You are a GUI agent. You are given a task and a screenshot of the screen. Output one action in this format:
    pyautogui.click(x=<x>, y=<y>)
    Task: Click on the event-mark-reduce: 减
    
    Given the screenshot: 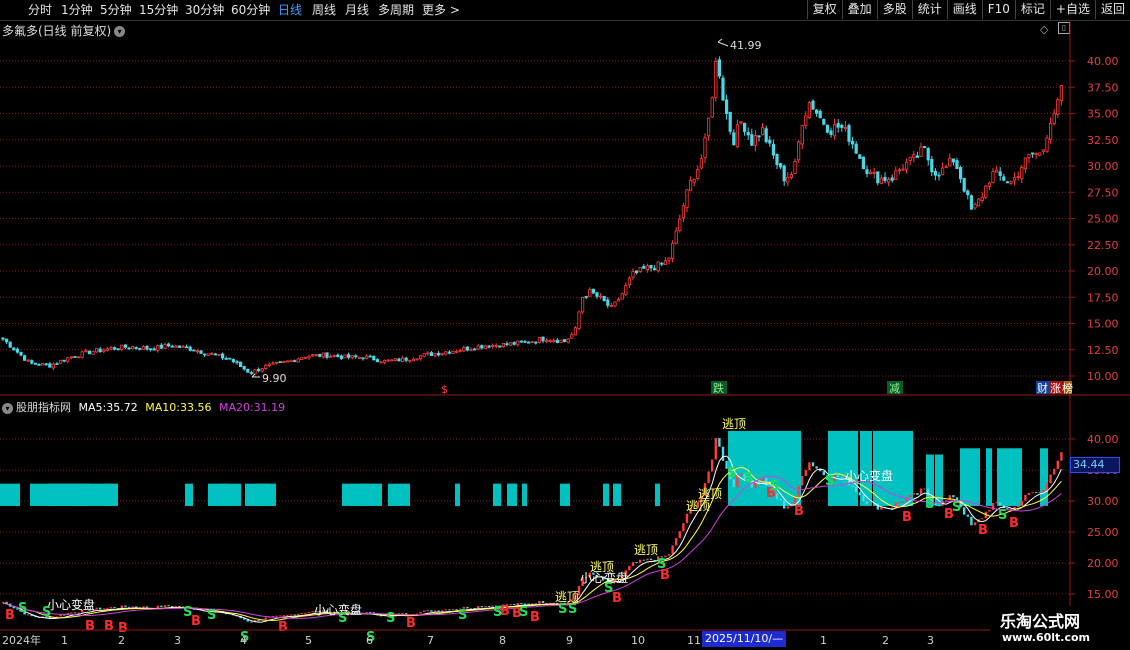 What is the action you would take?
    pyautogui.click(x=895, y=388)
    